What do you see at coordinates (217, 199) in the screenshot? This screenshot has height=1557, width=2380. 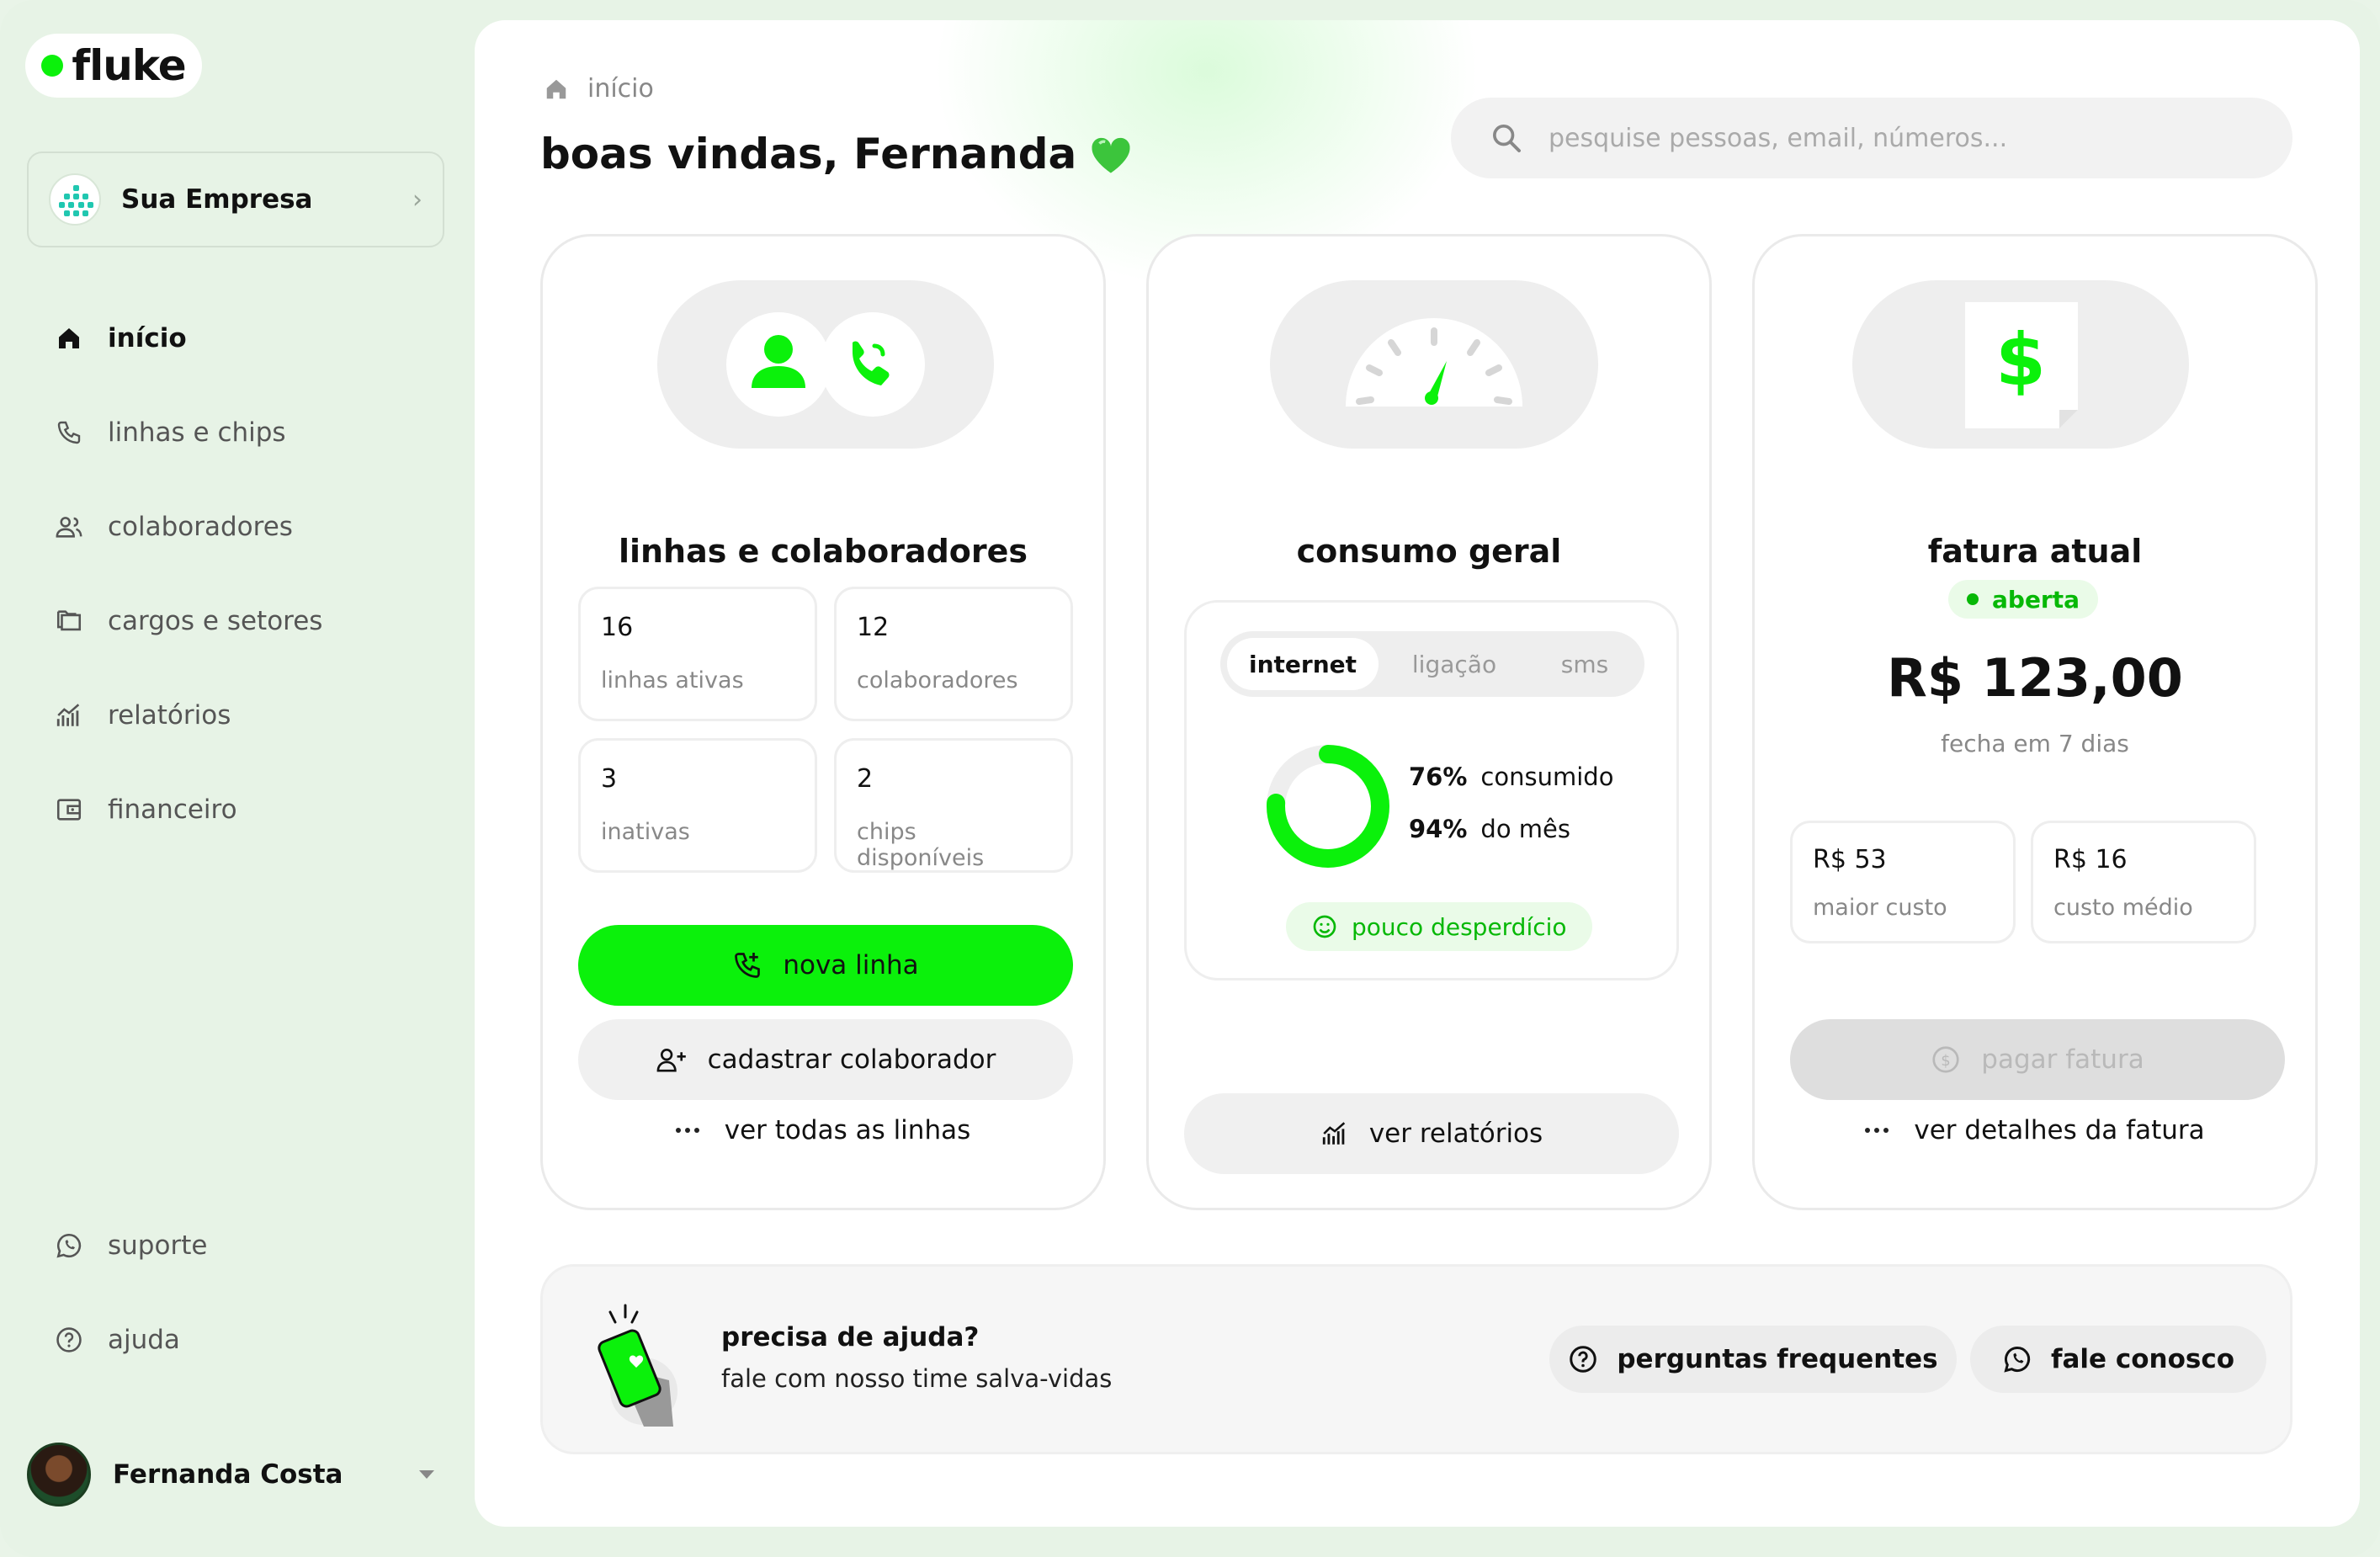 I see `company-name: Sua Empresa` at bounding box center [217, 199].